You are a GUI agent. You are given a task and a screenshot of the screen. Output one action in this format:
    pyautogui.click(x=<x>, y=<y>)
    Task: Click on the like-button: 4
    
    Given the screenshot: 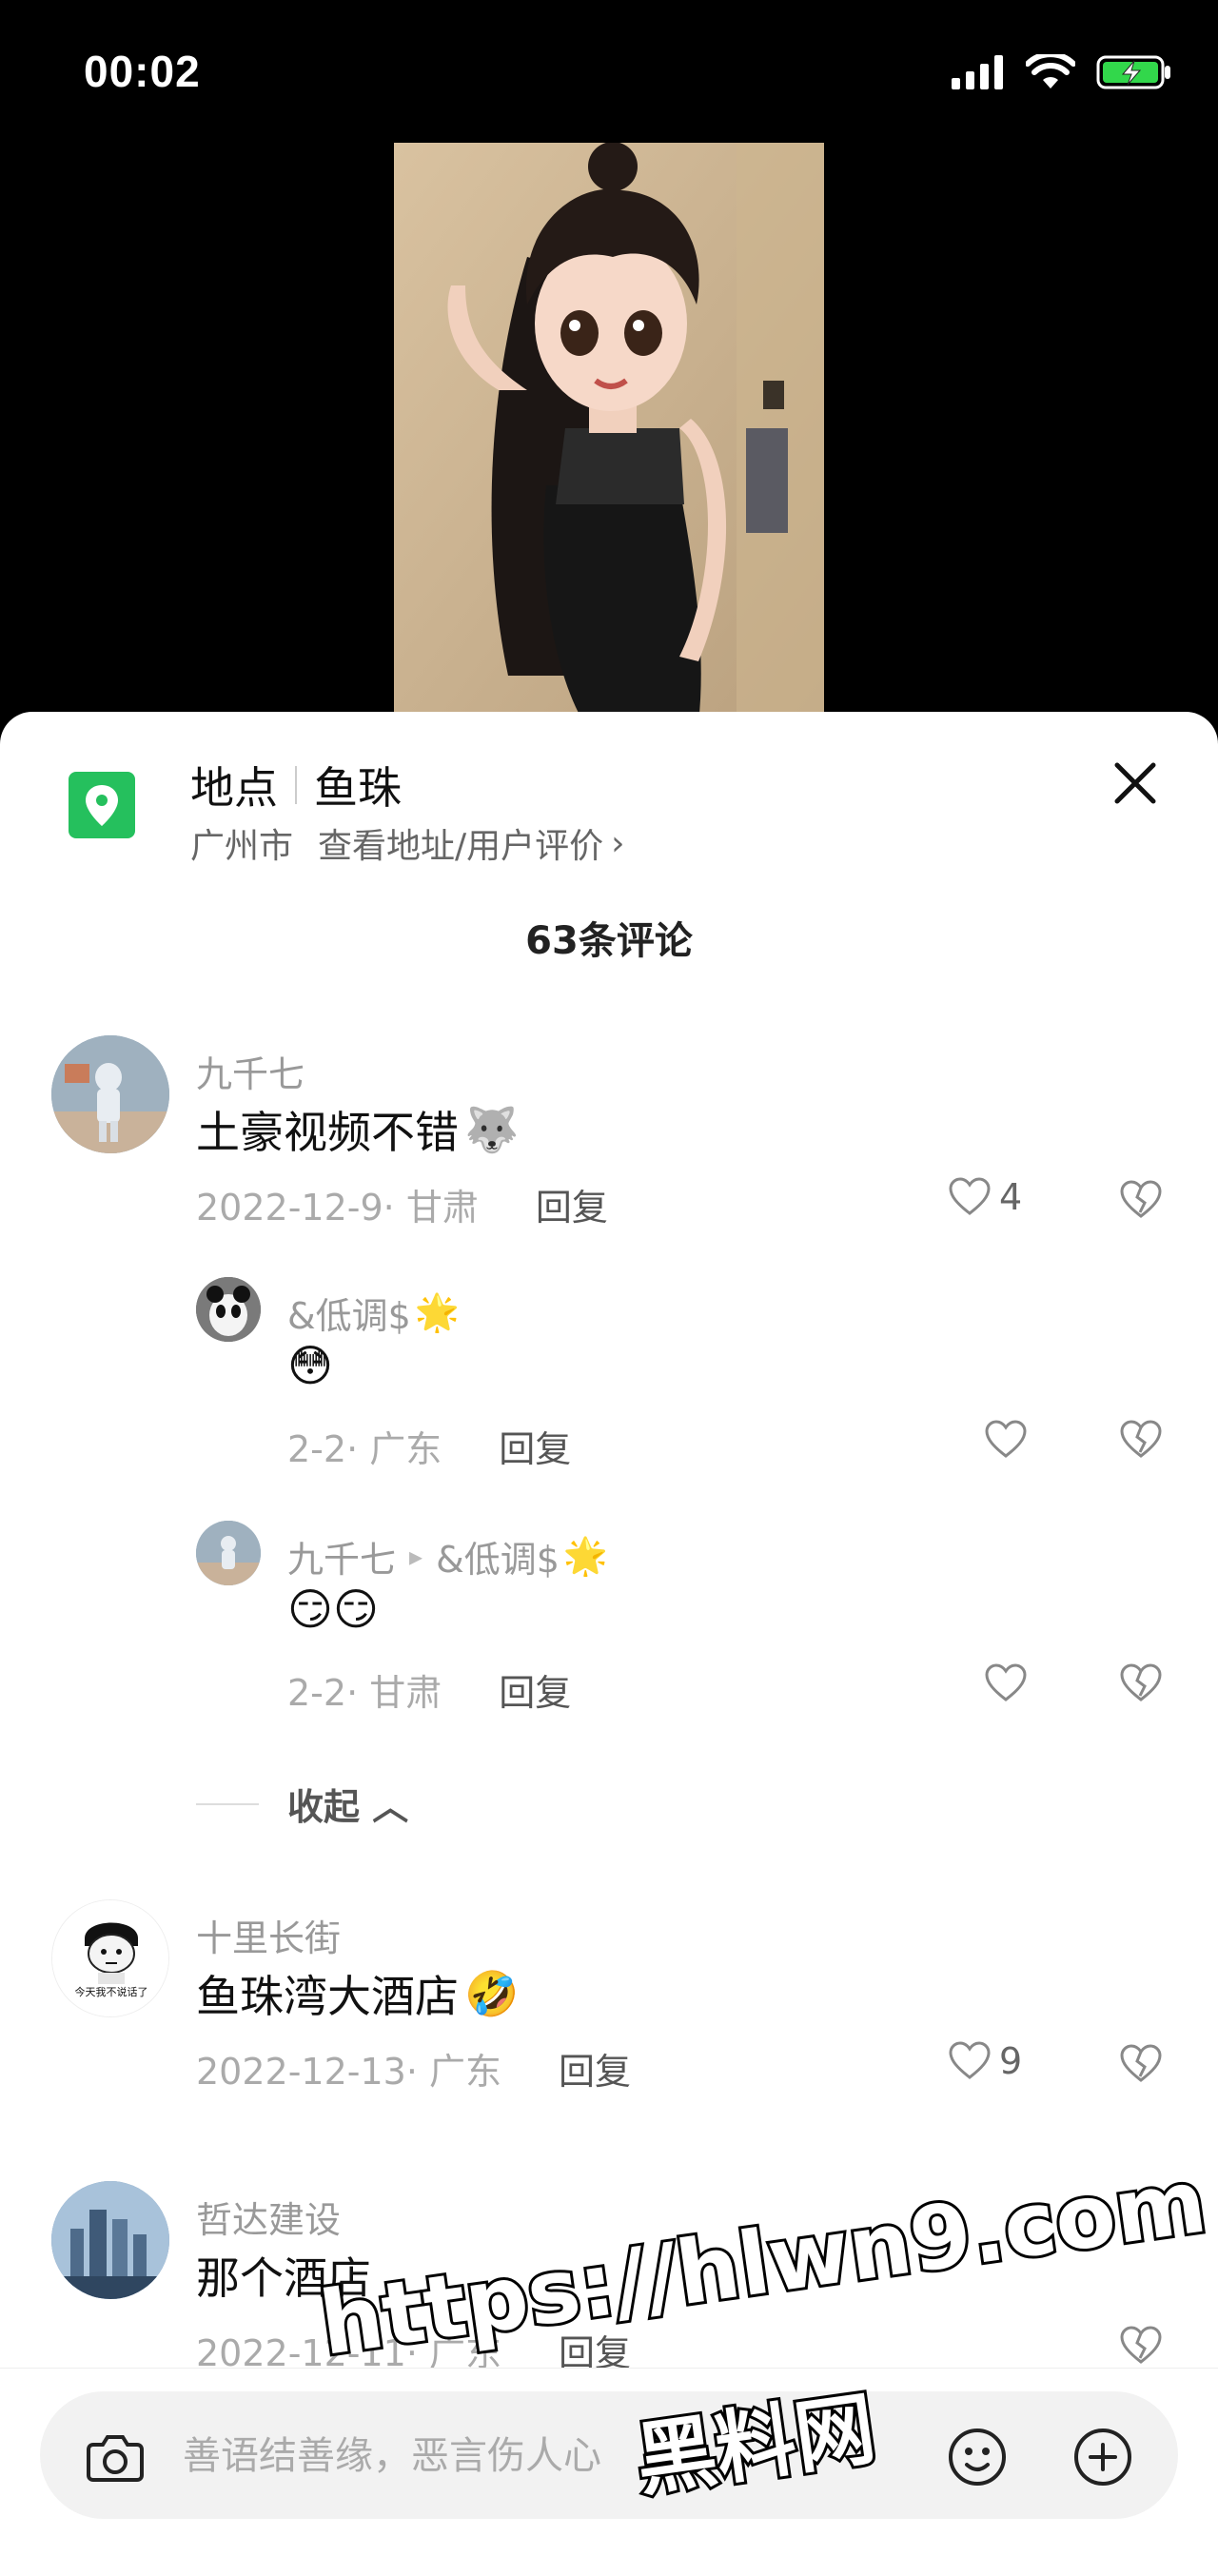 What is the action you would take?
    pyautogui.click(x=985, y=1197)
    